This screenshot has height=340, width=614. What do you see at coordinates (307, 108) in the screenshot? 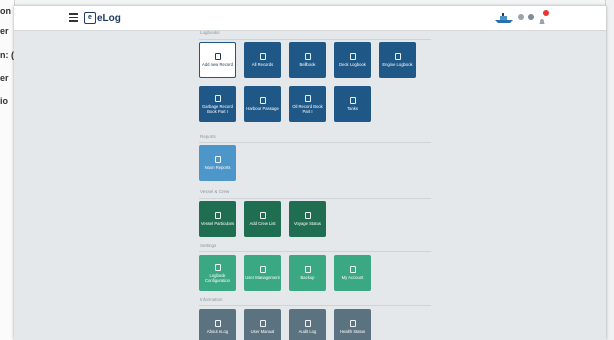
I see `tile-label: Oil Record Book Part I` at bounding box center [307, 108].